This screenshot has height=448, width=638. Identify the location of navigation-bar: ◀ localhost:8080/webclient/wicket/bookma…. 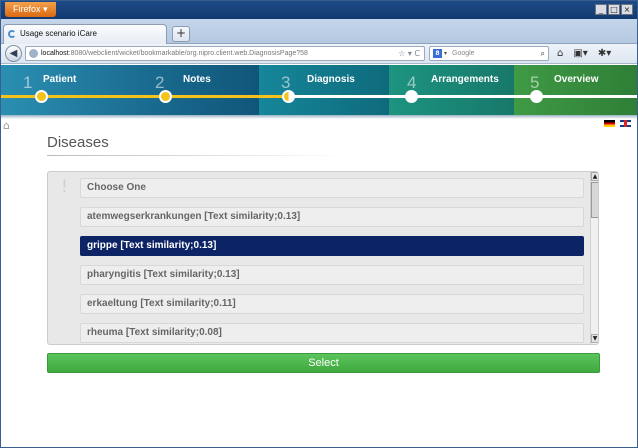
(319, 54).